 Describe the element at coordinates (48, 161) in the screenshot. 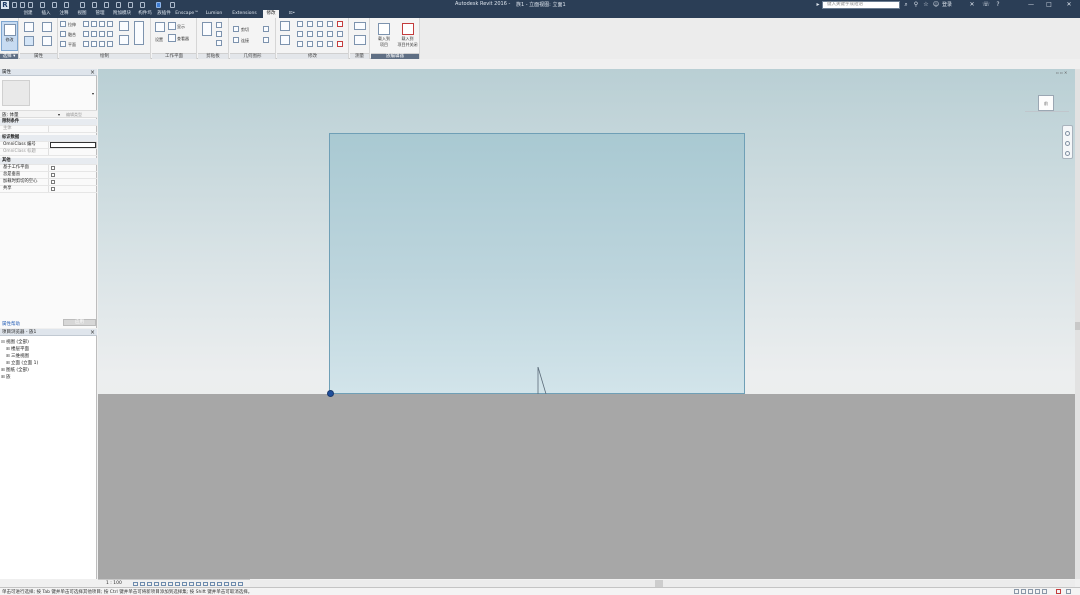

I see `group-other: 其他` at that location.